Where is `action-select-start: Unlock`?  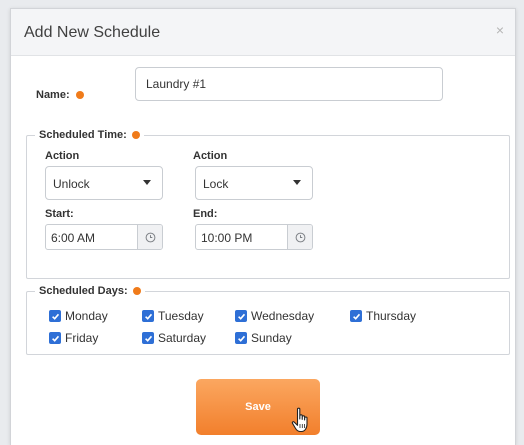
action-select-start: Unlock is located at coordinates (104, 183).